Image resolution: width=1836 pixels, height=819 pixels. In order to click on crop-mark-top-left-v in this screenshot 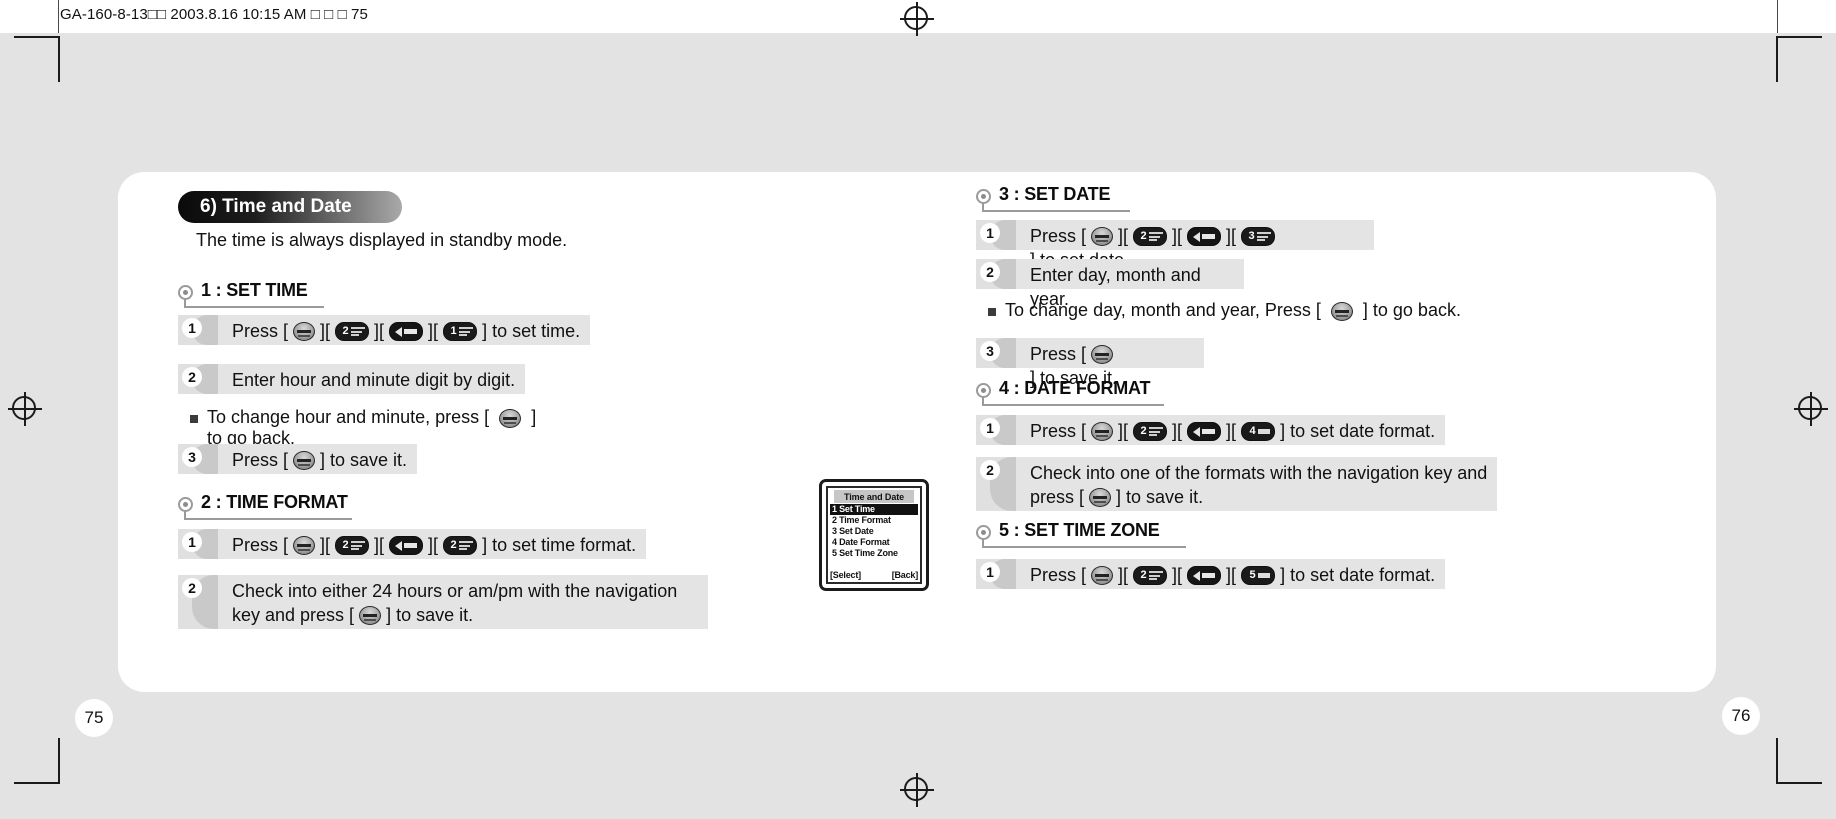, I will do `click(59, 59)`.